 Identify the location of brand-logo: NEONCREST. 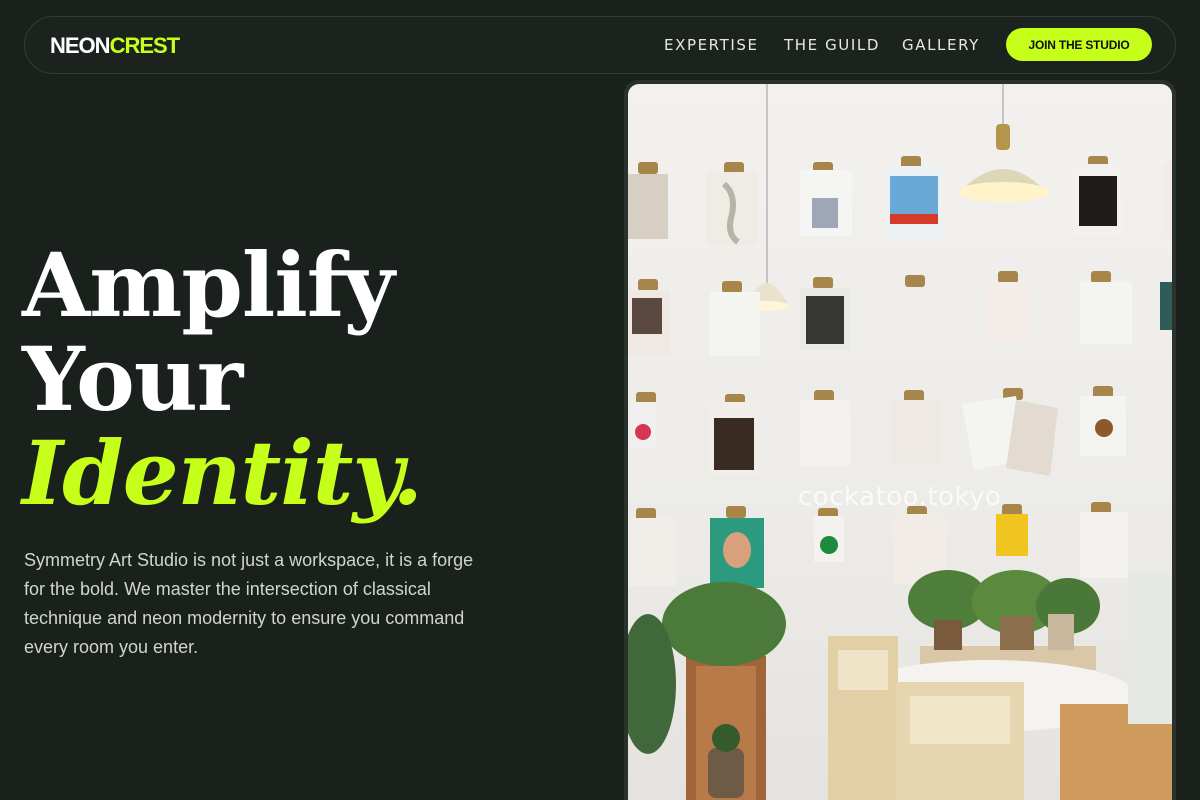
(115, 46).